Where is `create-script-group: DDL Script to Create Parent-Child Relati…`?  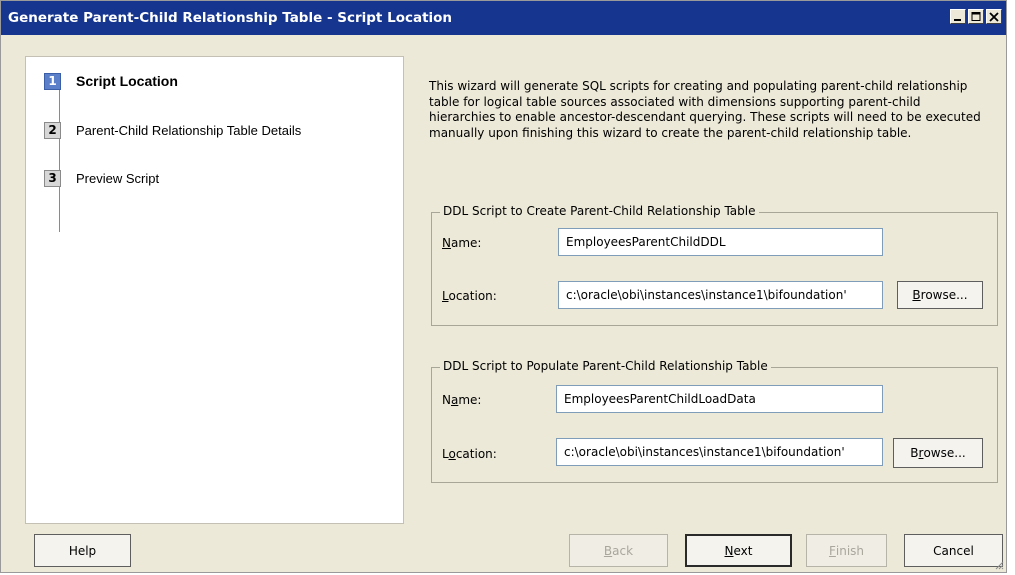 create-script-group: DDL Script to Create Parent-Child Relati… is located at coordinates (714, 265).